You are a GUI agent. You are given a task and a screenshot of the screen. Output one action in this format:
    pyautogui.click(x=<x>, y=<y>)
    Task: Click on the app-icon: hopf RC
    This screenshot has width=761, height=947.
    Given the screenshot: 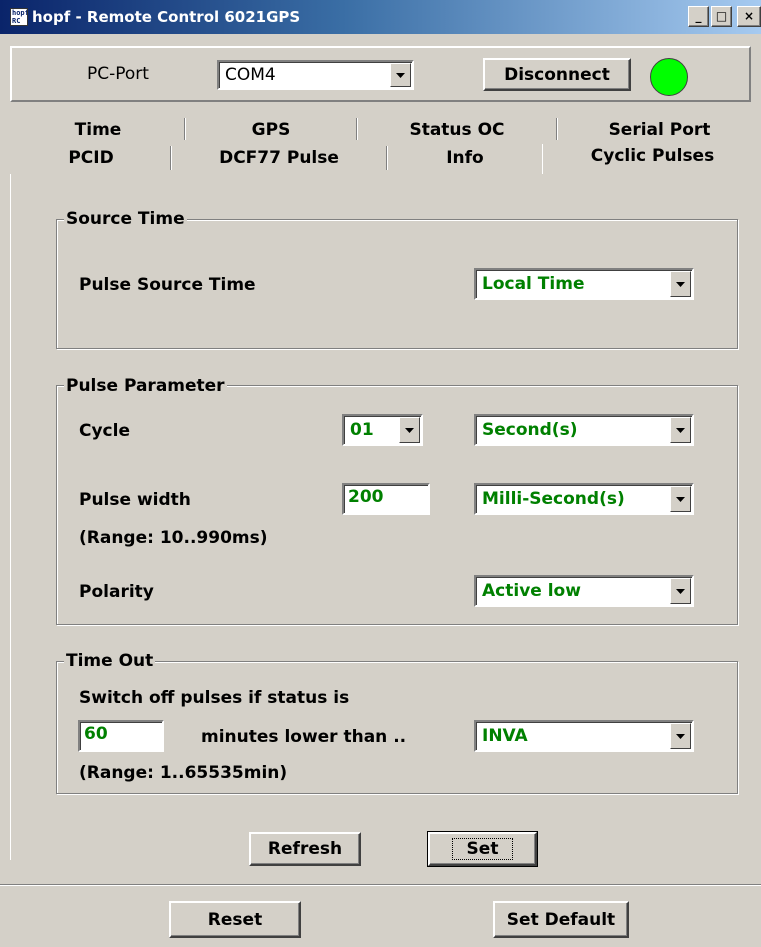 What is the action you would take?
    pyautogui.click(x=19, y=17)
    